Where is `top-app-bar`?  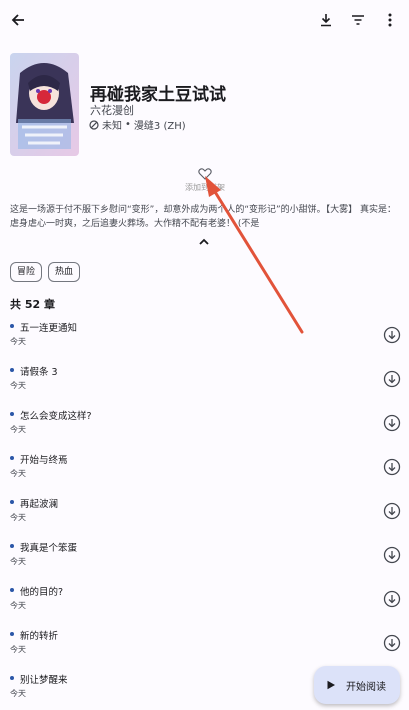 top-app-bar is located at coordinates (204, 20).